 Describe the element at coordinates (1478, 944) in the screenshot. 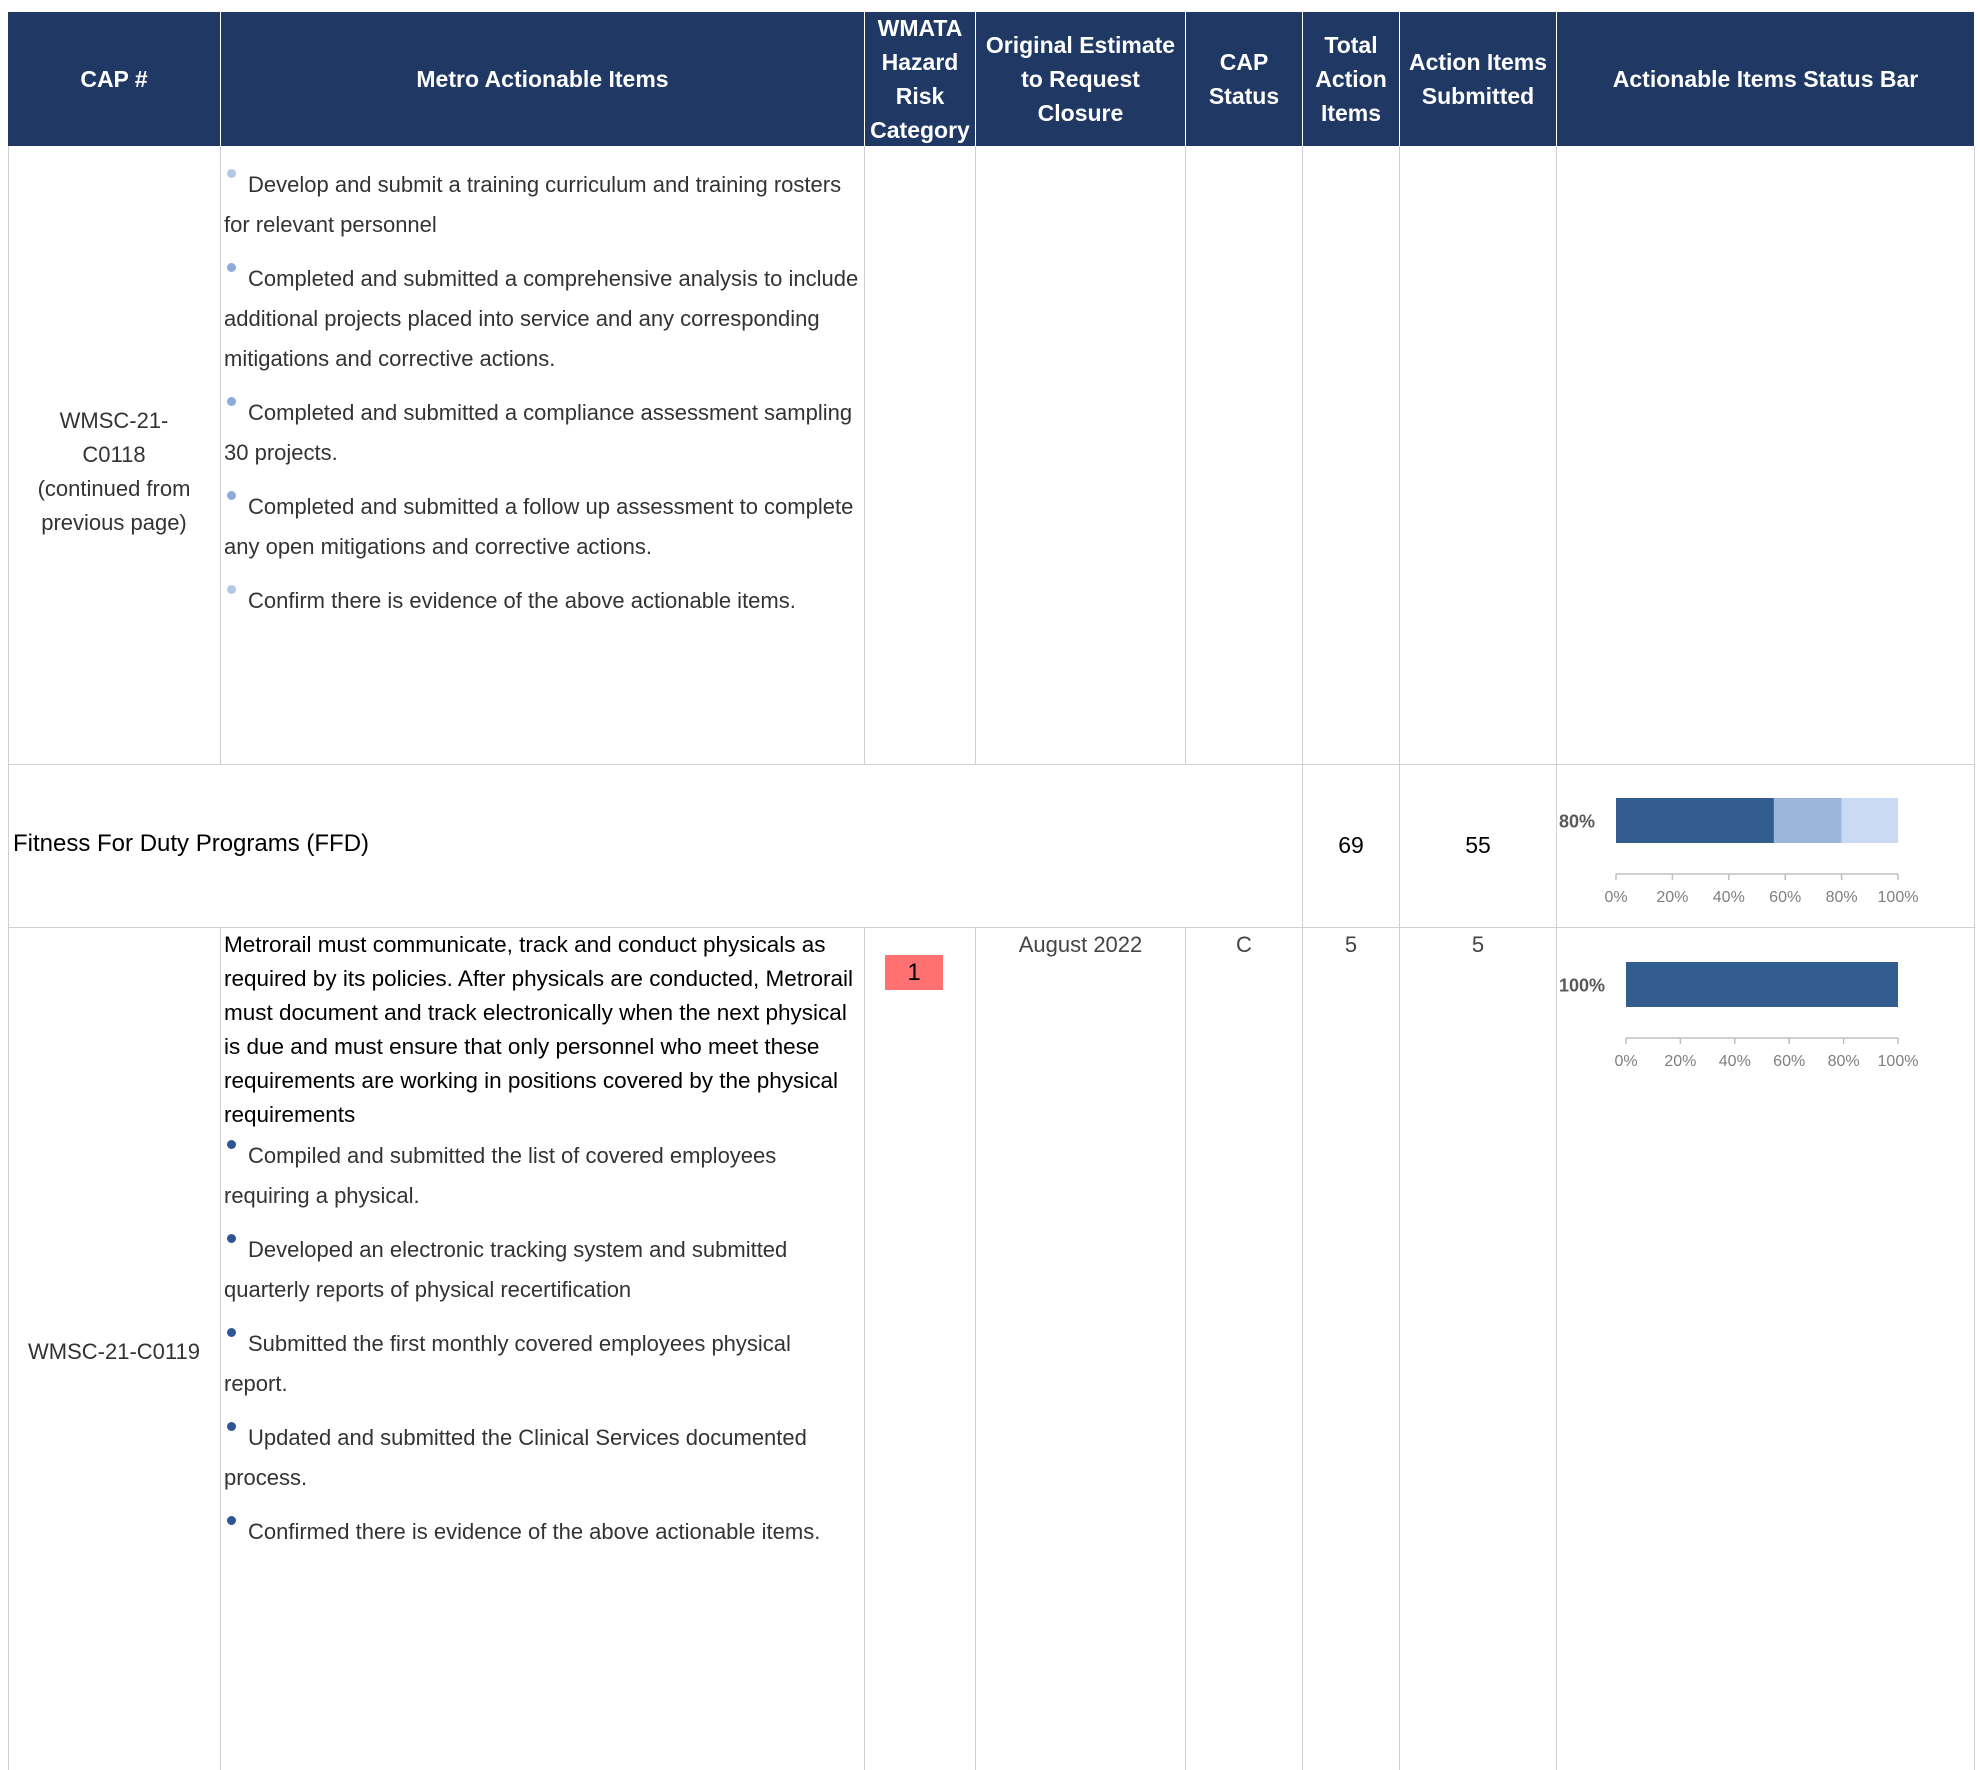

I see `items-submitted-value: 5` at that location.